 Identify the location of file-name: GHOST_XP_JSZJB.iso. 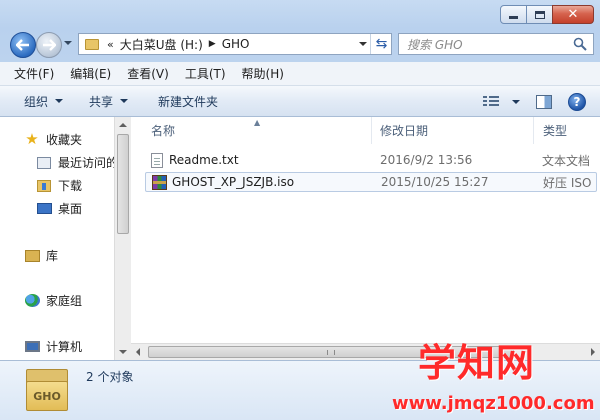
(233, 182).